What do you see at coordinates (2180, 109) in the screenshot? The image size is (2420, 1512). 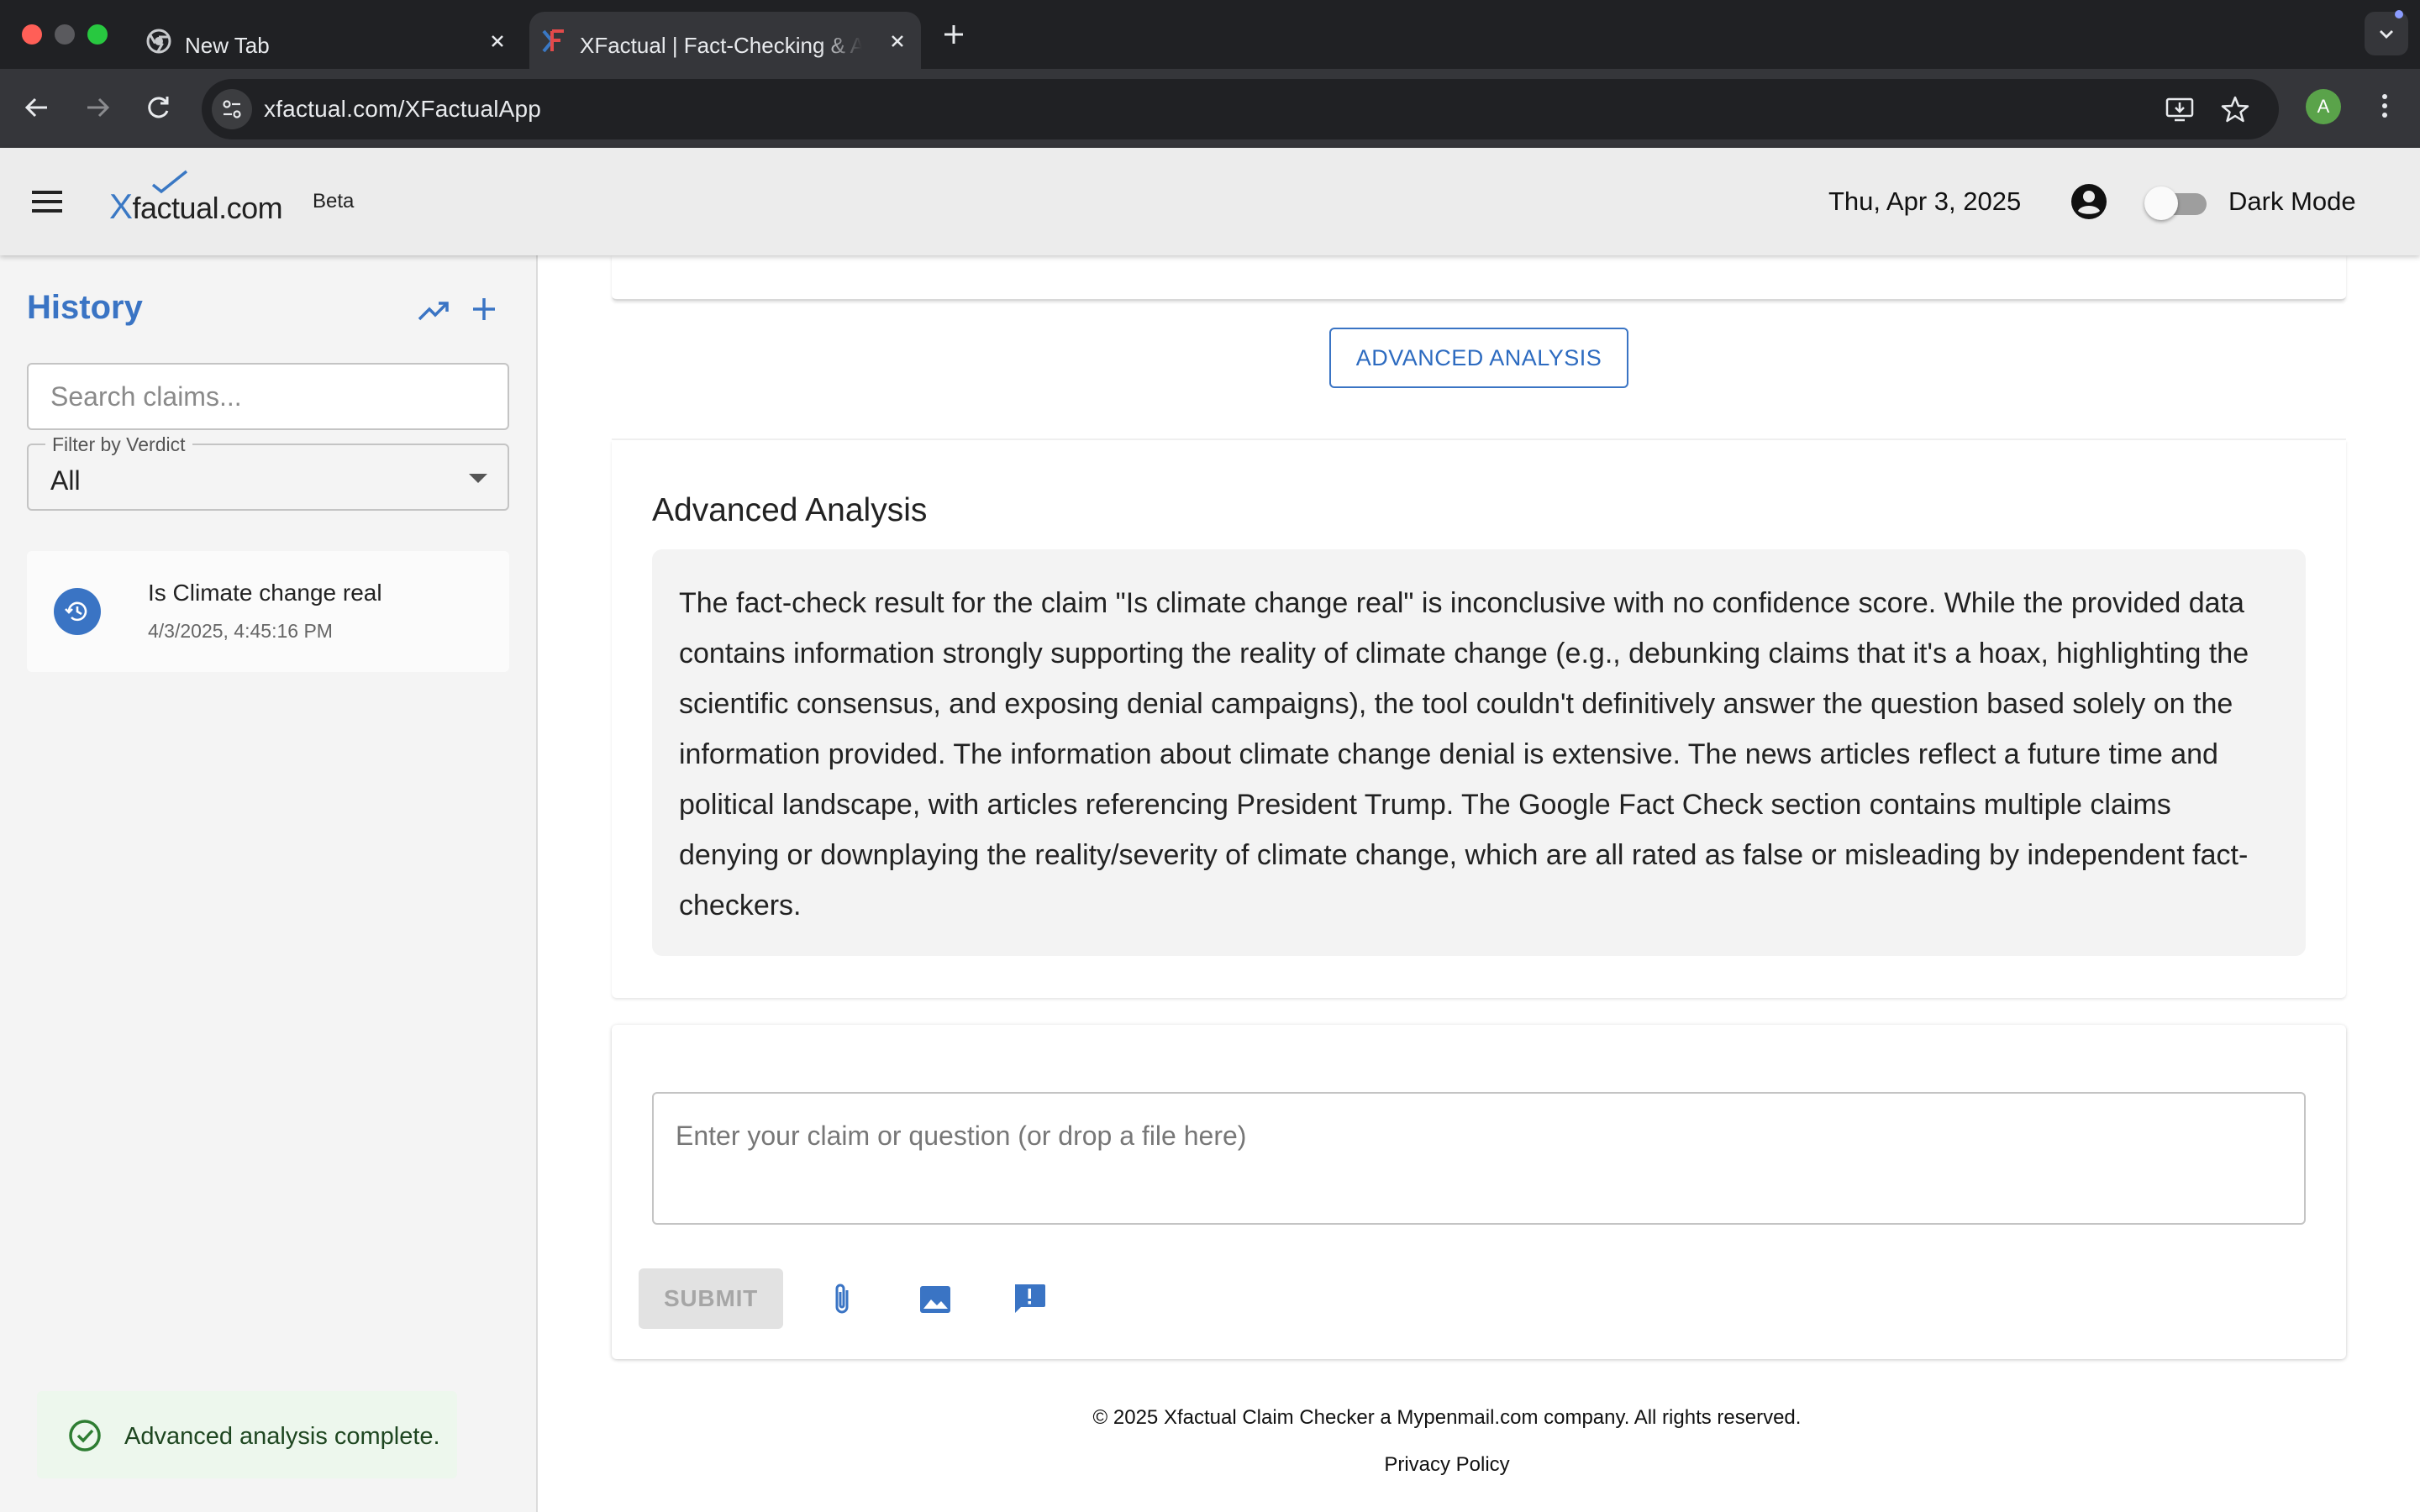 I see `install-icon` at bounding box center [2180, 109].